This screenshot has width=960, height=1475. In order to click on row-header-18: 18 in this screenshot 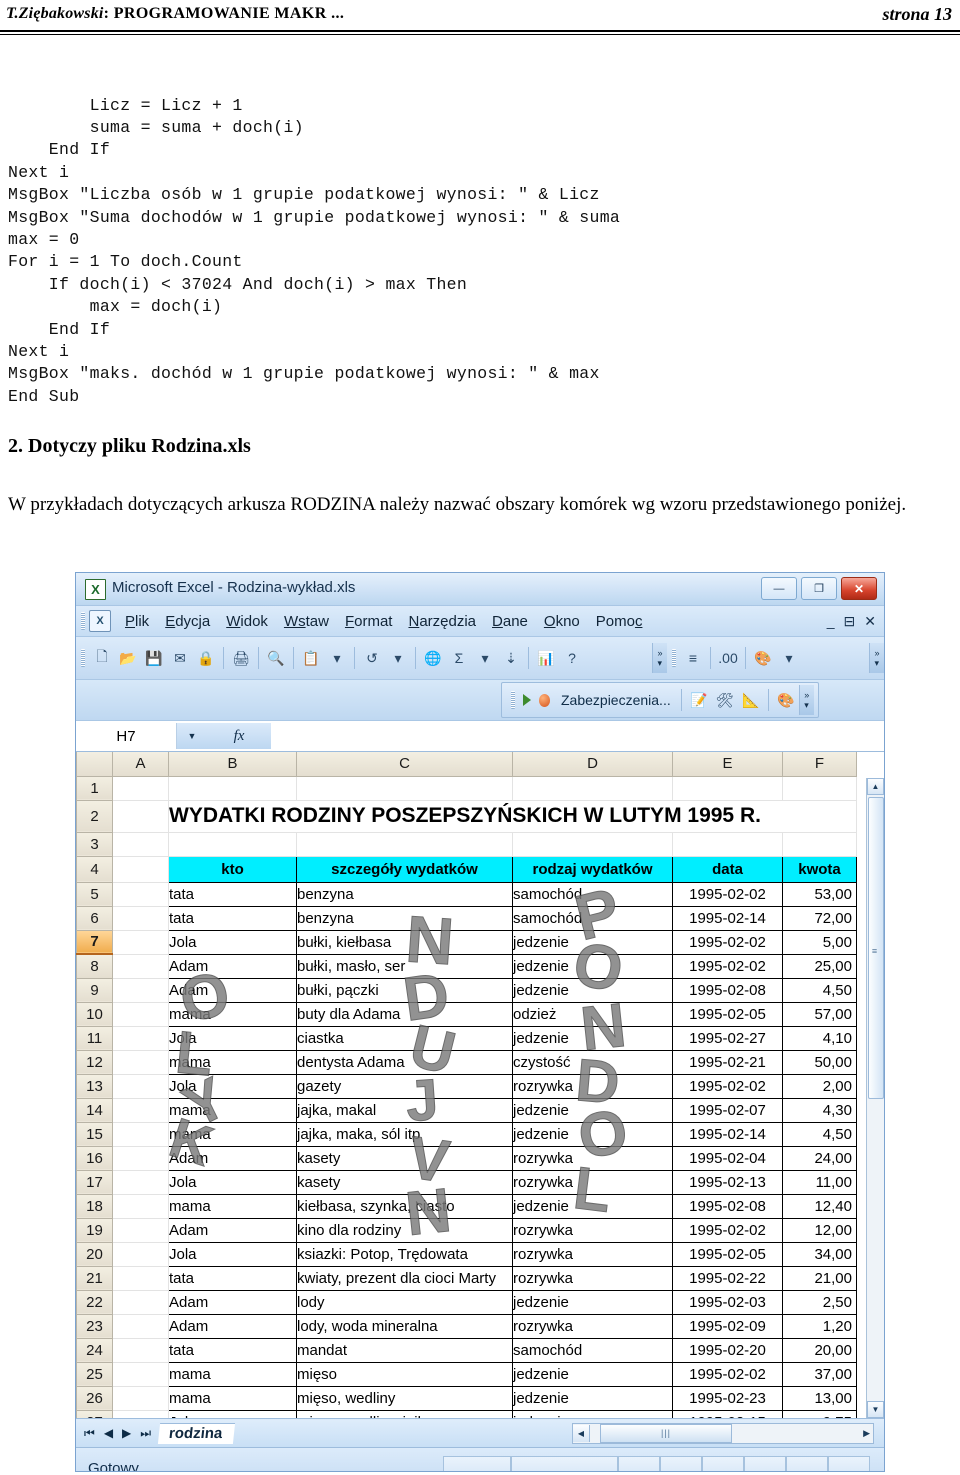, I will do `click(94, 1206)`.